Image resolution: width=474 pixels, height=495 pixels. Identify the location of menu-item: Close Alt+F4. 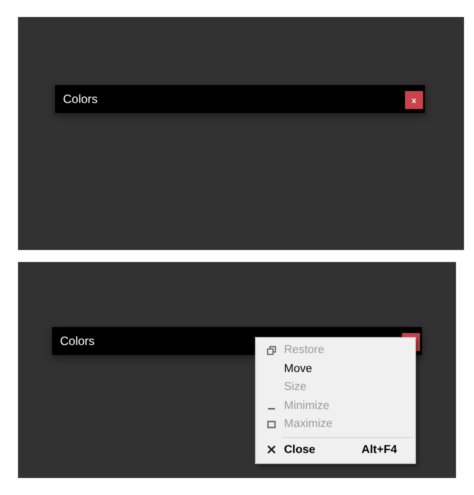
(335, 449).